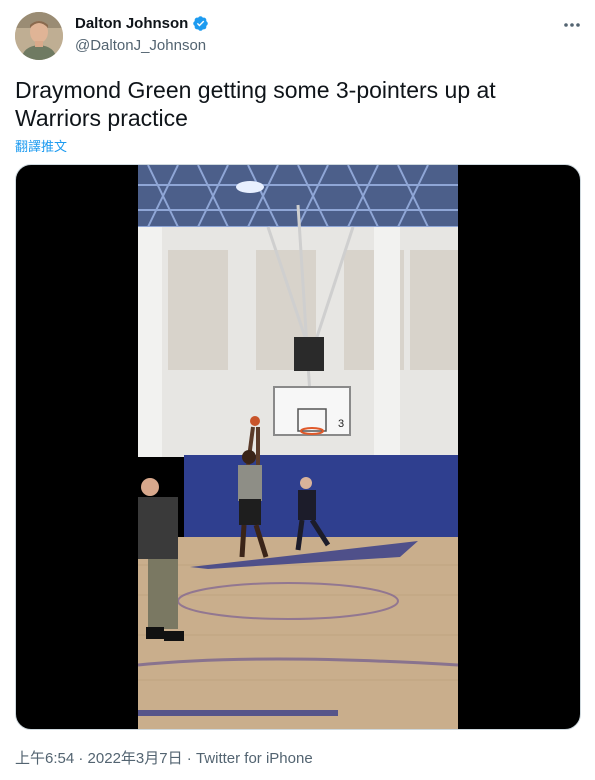 The image size is (595, 780). Describe the element at coordinates (41, 145) in the screenshot. I see `translate-tweet-link: 翻譯推文` at that location.